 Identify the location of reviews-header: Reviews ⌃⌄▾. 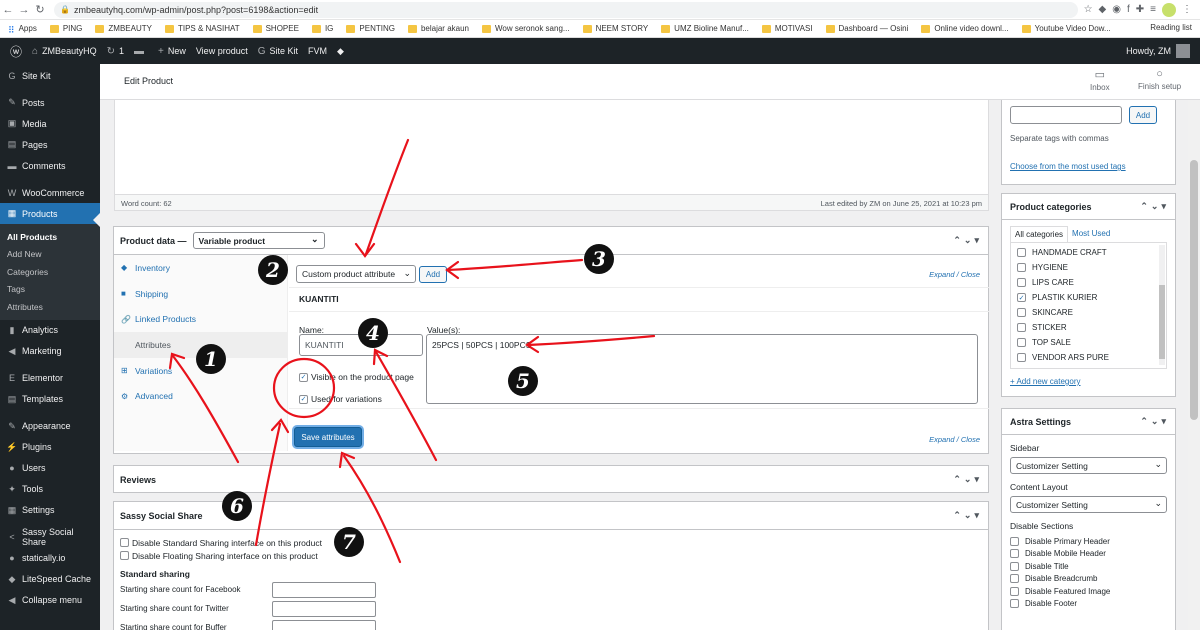
(551, 480).